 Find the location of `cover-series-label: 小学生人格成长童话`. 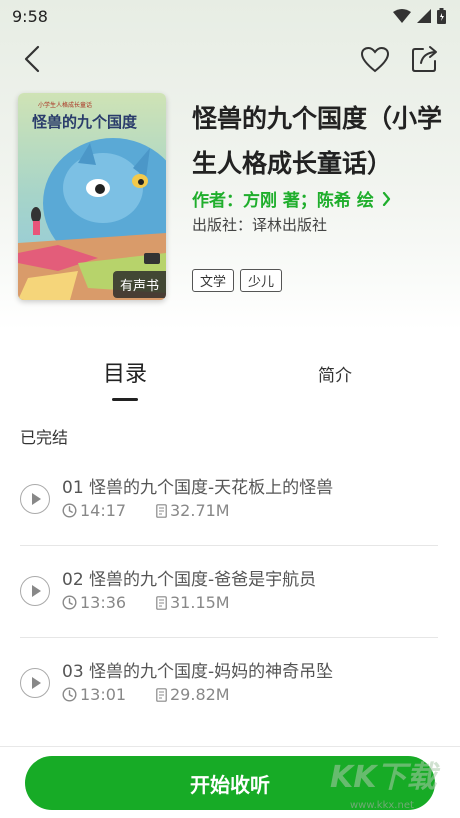

cover-series-label: 小学生人格成长童话 is located at coordinates (65, 105).